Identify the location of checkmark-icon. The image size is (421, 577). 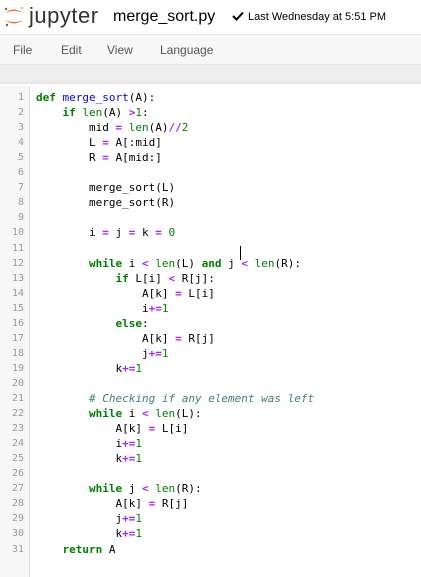
(238, 16).